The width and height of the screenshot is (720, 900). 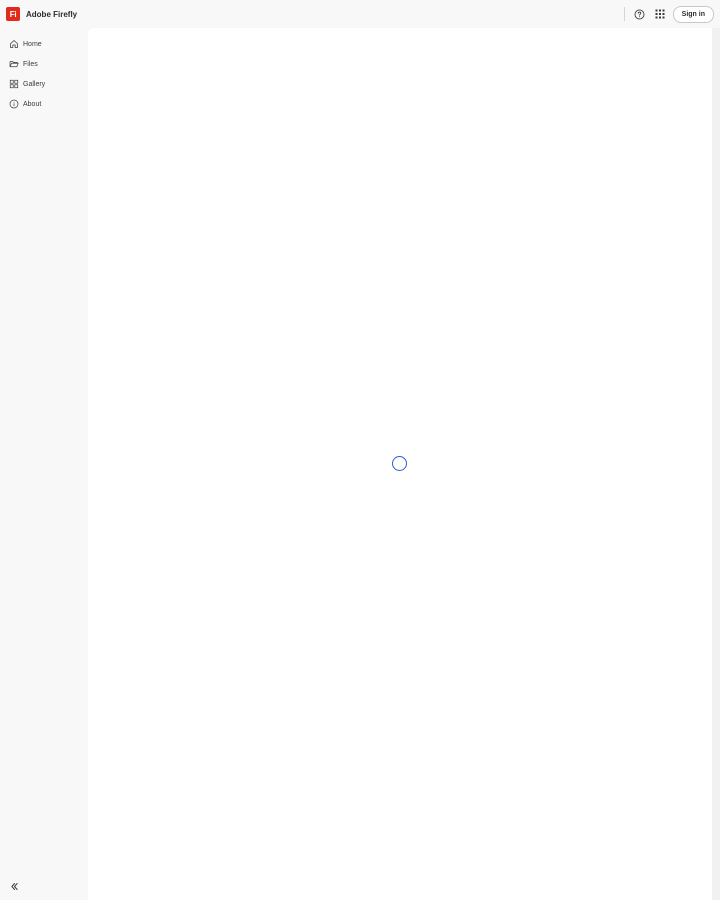 What do you see at coordinates (44, 464) in the screenshot?
I see `sidebar: Home Files Gallery About` at bounding box center [44, 464].